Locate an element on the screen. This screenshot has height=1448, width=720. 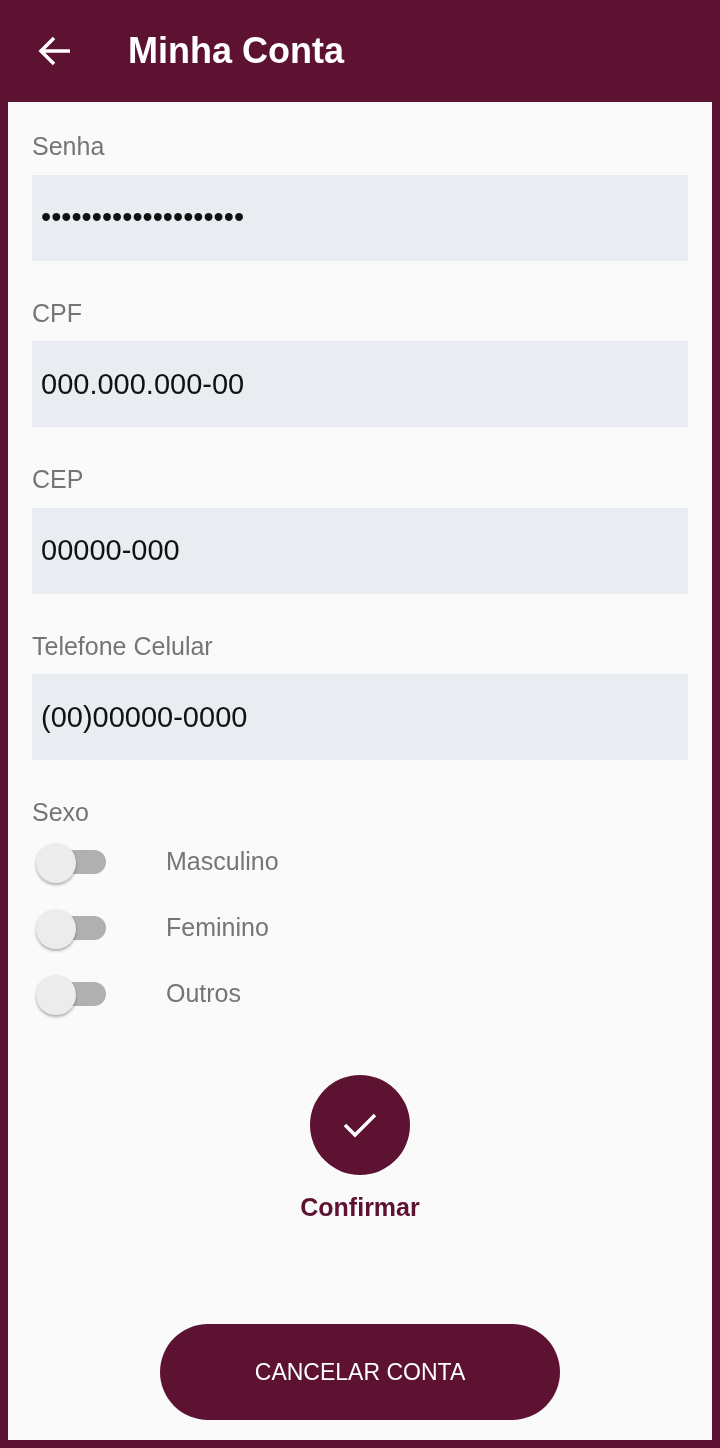
input-field: •••••••••••••••••••• is located at coordinates (360, 217).